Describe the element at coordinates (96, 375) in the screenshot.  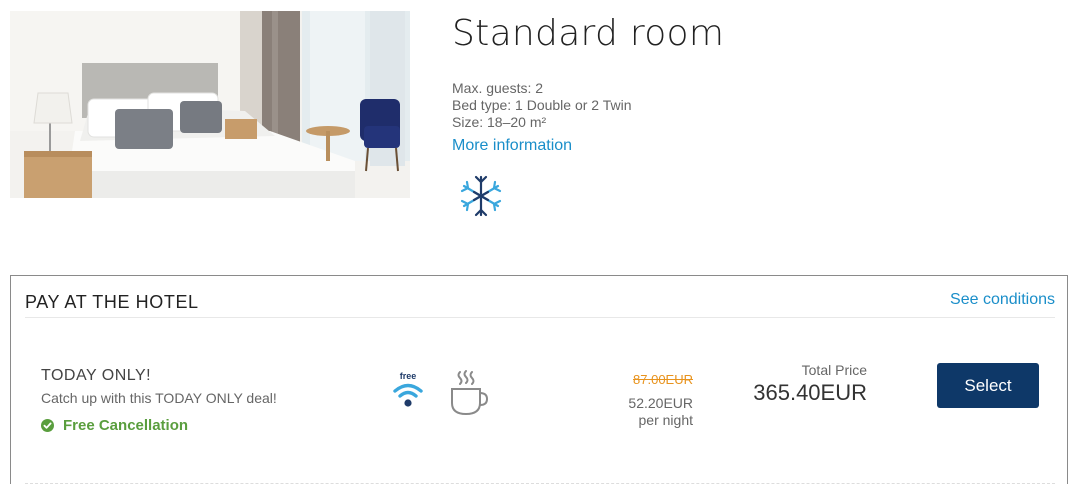
I see `offer-name: TODAY ONLY!` at that location.